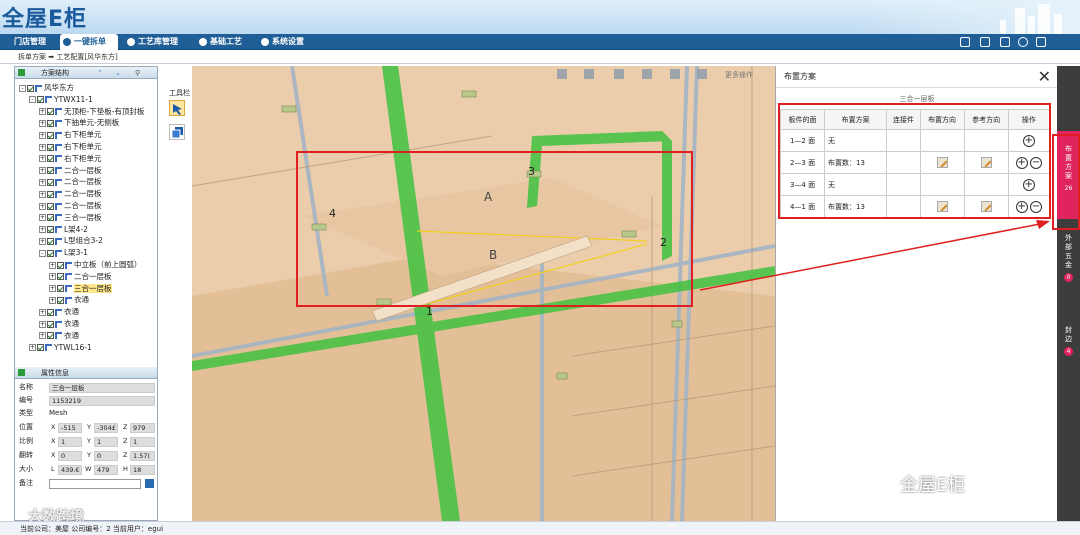  What do you see at coordinates (1068, 346) in the screenshot?
I see `tab-edge-banding: 封边 4` at bounding box center [1068, 346].